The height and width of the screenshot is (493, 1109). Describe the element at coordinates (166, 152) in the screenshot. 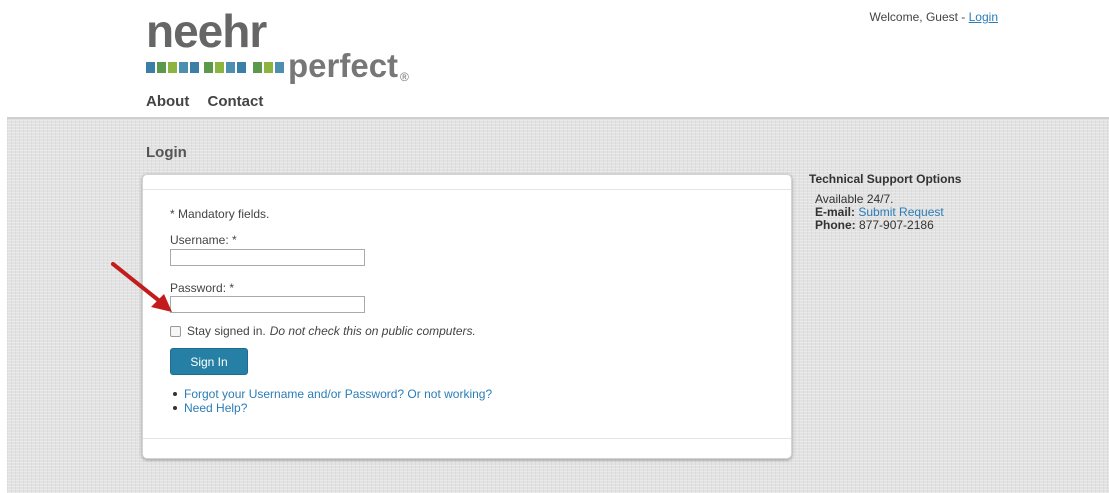

I see `page-title: Login` at that location.